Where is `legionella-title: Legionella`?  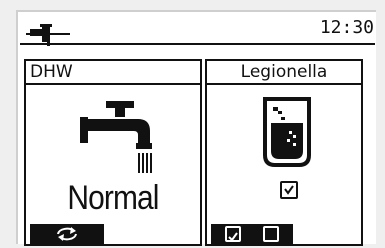
legionella-title: Legionella is located at coordinates (284, 73).